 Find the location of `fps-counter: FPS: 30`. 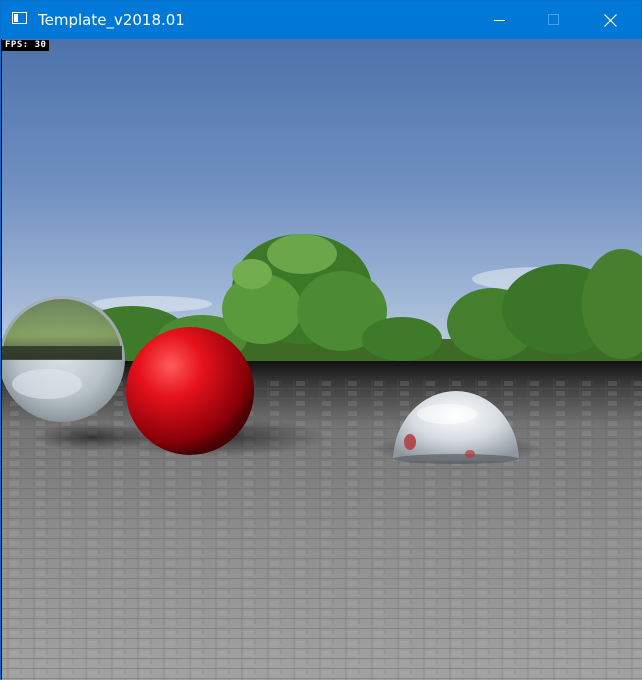

fps-counter: FPS: 30 is located at coordinates (26, 45).